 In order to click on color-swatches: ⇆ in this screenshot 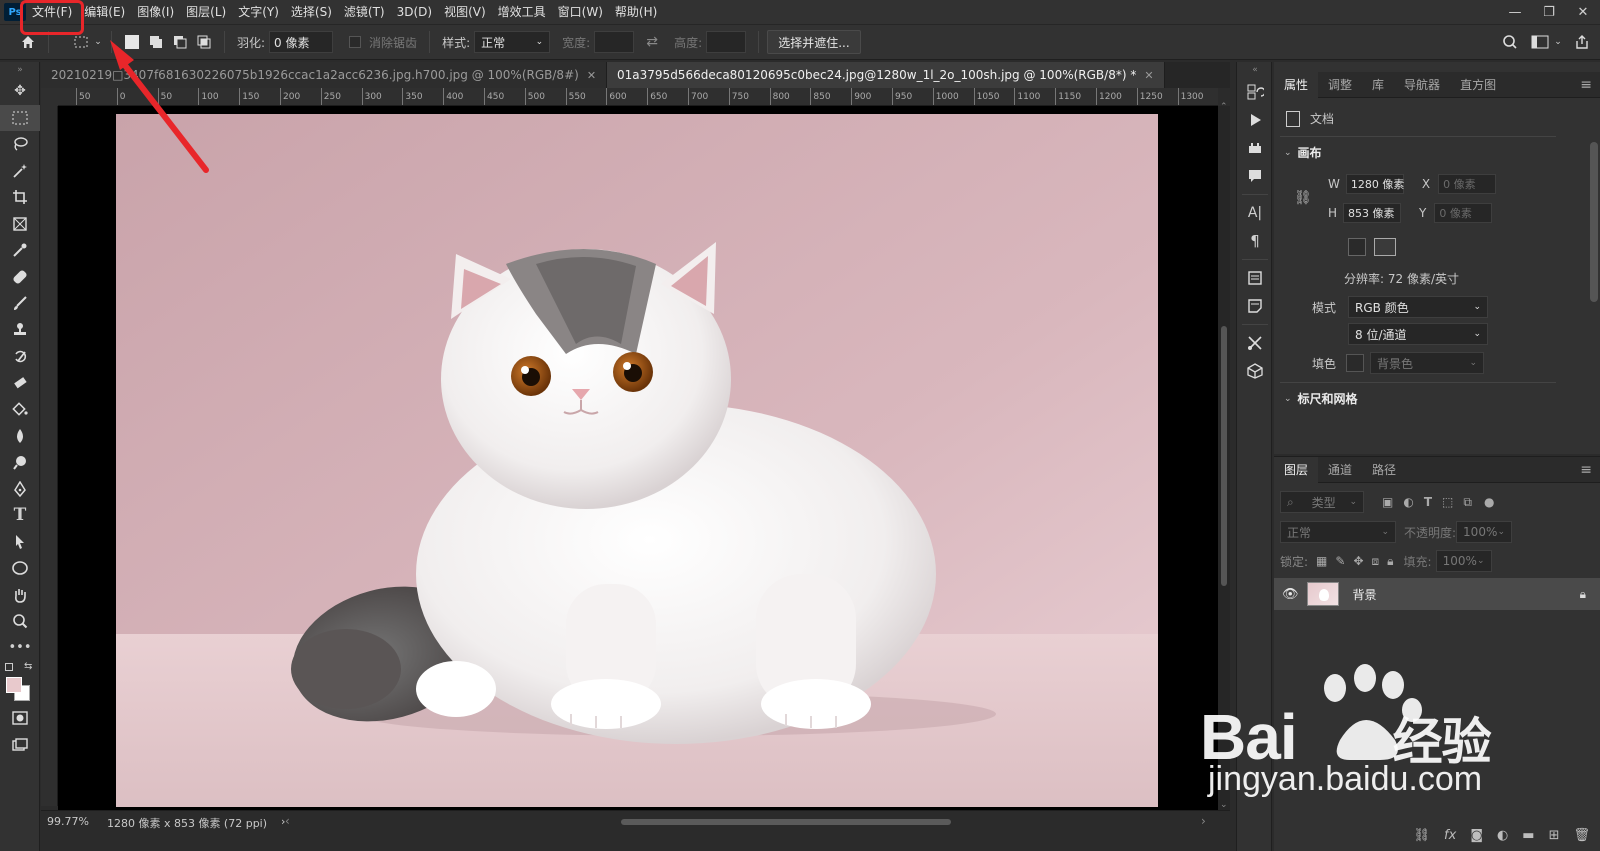, I will do `click(20, 683)`.